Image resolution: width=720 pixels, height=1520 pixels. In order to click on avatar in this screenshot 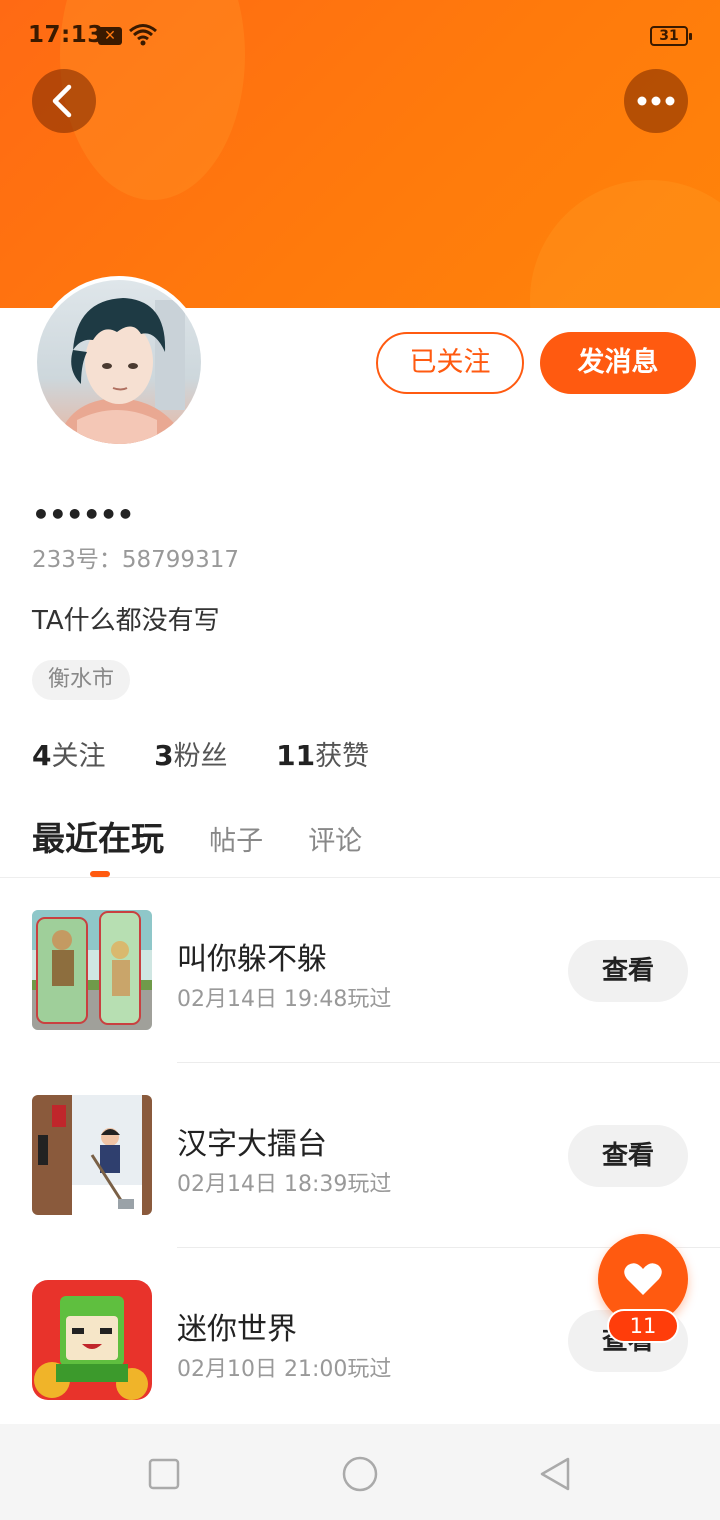, I will do `click(119, 362)`.